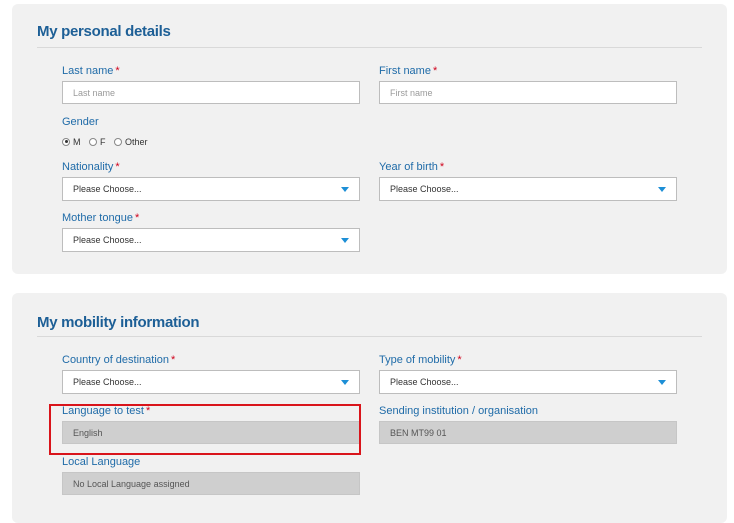 Image resolution: width=734 pixels, height=523 pixels. What do you see at coordinates (88, 71) in the screenshot?
I see `last-name-label-text: Last name` at bounding box center [88, 71].